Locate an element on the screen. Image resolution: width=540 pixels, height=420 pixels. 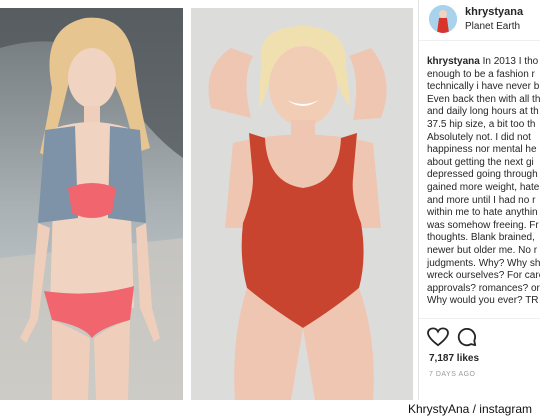
caption-line: was somehow freeing. Fr is located at coordinates (483, 225).